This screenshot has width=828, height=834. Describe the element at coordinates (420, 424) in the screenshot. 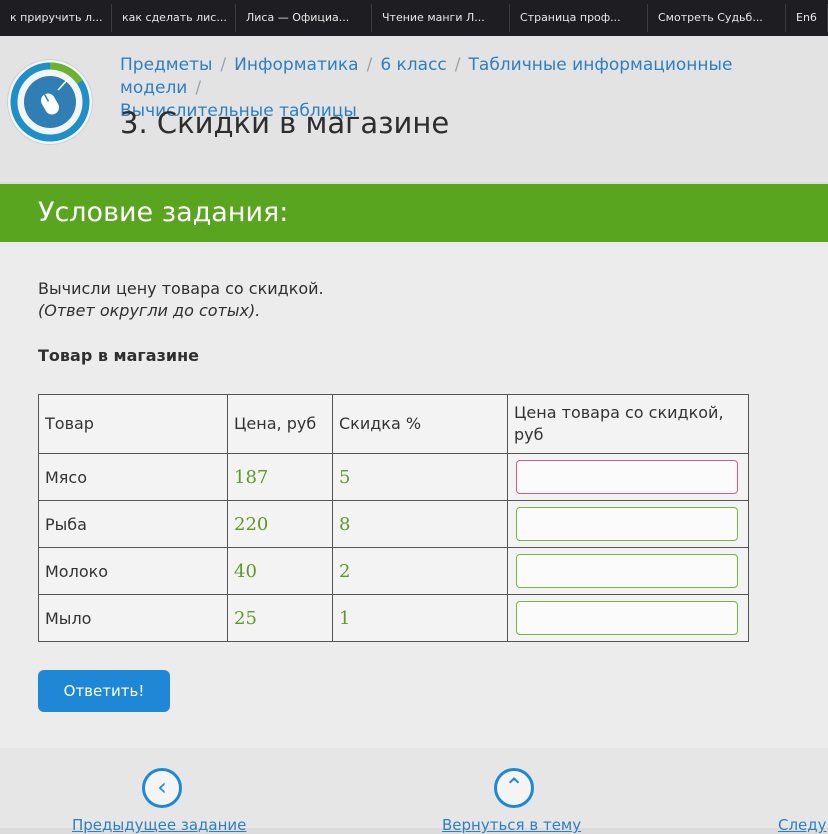

I see `column-header: Скидка %` at that location.